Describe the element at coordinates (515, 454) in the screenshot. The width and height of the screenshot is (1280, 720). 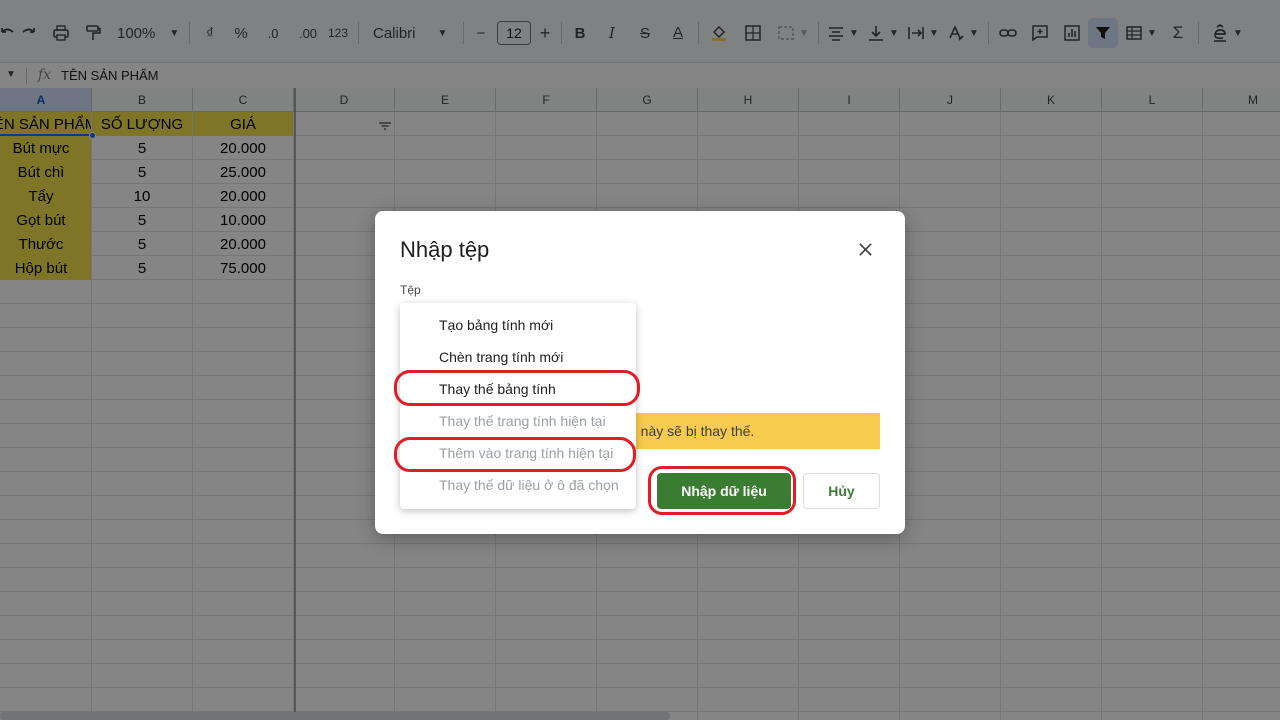
I see `highlight-ring-append-sheet` at that location.